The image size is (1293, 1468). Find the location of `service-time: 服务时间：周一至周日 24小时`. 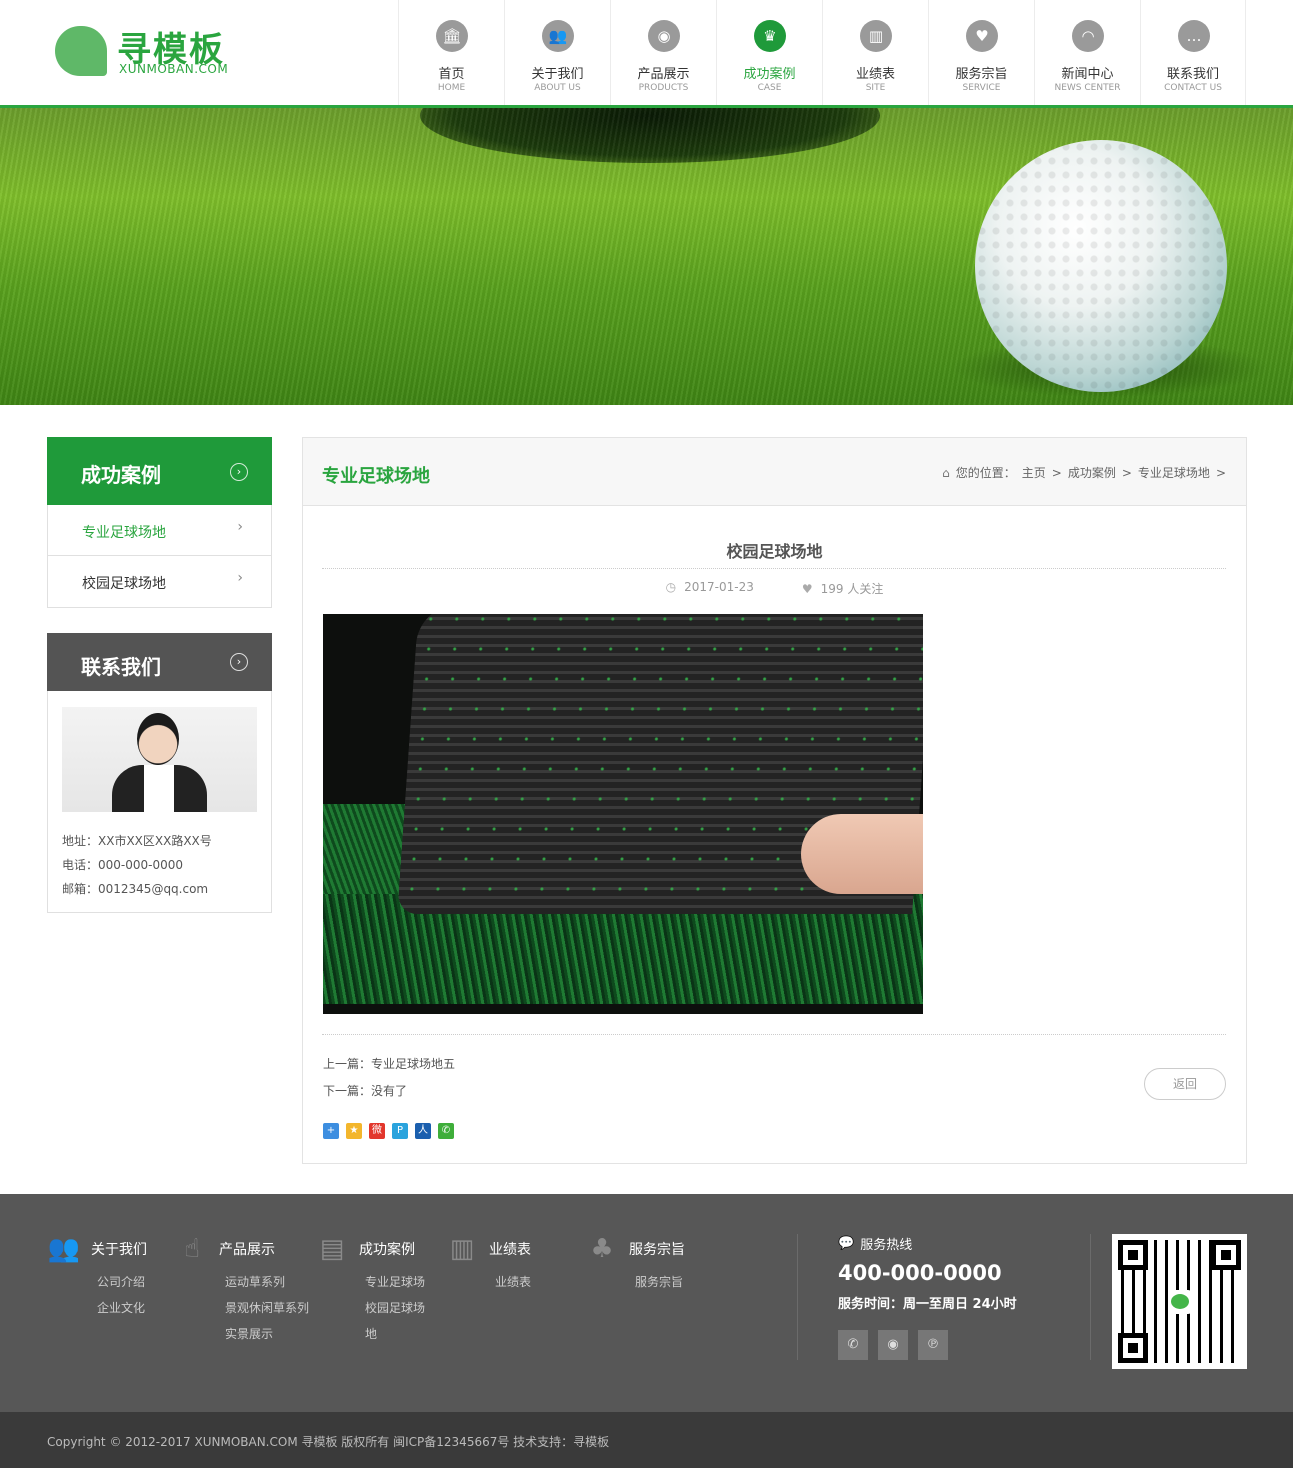

service-time: 服务时间：周一至周日 24小时 is located at coordinates (927, 1304).